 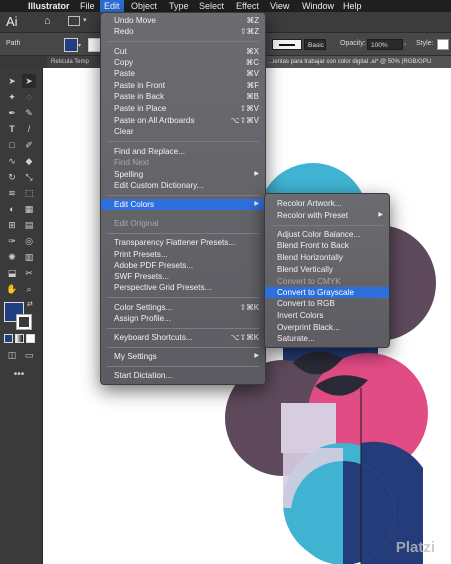 What do you see at coordinates (8, 6) in the screenshot?
I see `apple-menu-icon` at bounding box center [8, 6].